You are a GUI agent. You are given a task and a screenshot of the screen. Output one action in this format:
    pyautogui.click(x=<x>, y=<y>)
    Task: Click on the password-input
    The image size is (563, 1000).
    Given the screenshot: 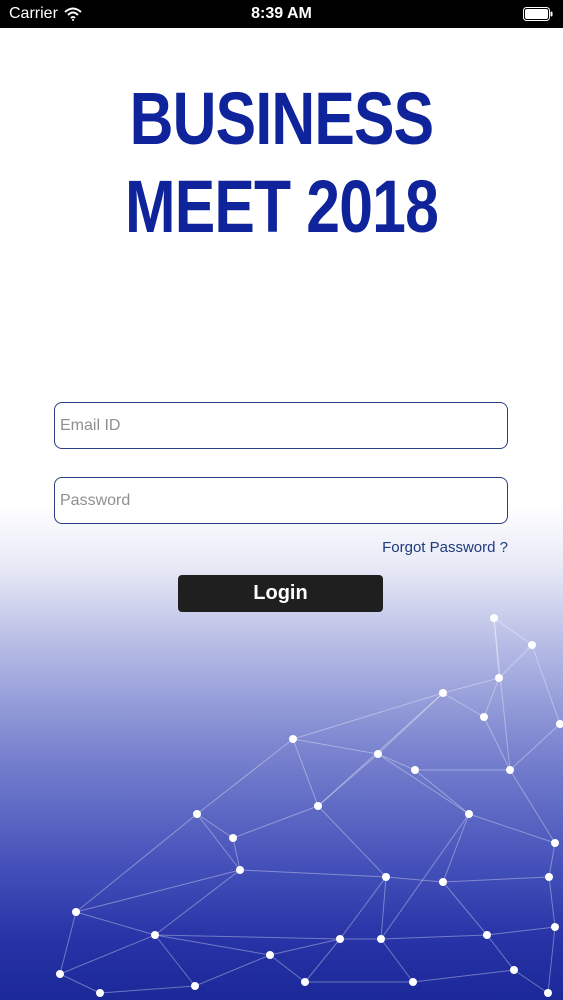 What is the action you would take?
    pyautogui.click(x=281, y=500)
    